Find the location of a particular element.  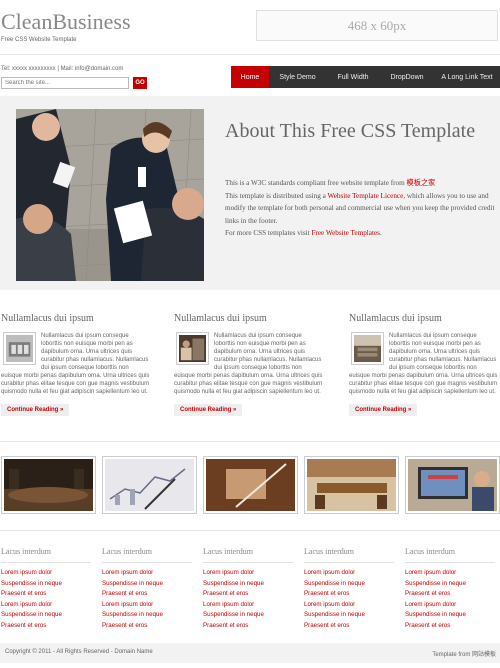

nav-item-style-demo: Style Demo is located at coordinates (297, 77).